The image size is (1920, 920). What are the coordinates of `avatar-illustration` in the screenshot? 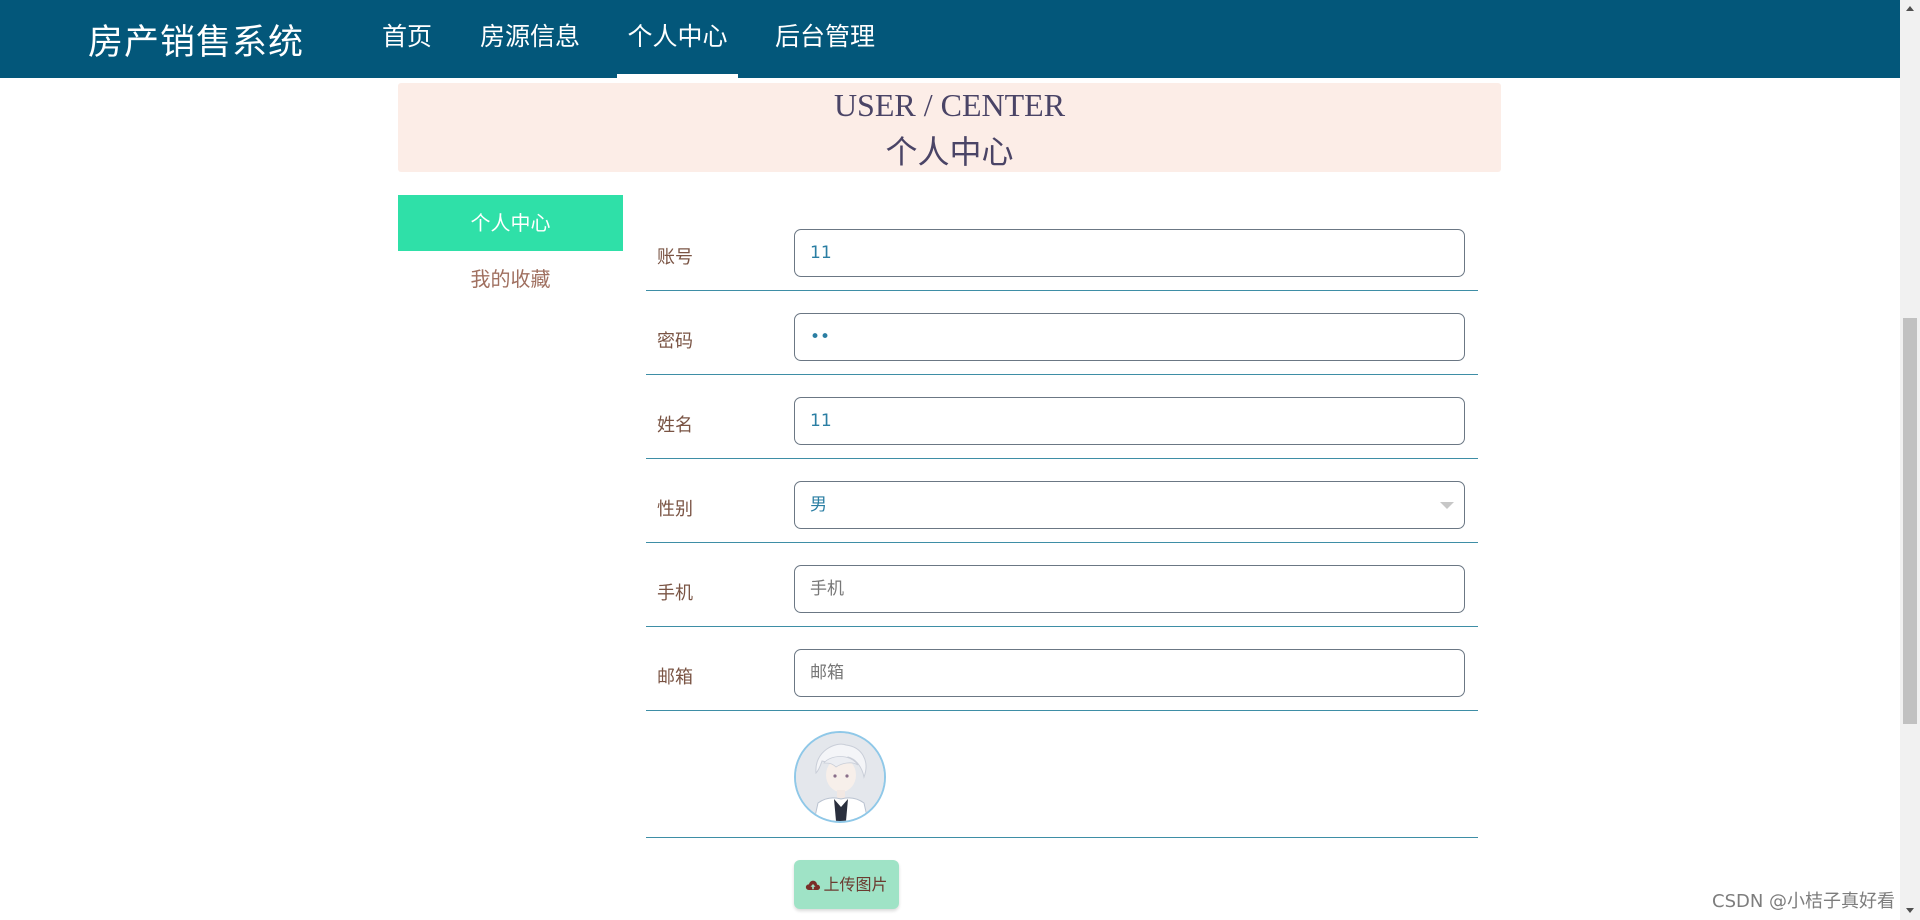 It's located at (840, 777).